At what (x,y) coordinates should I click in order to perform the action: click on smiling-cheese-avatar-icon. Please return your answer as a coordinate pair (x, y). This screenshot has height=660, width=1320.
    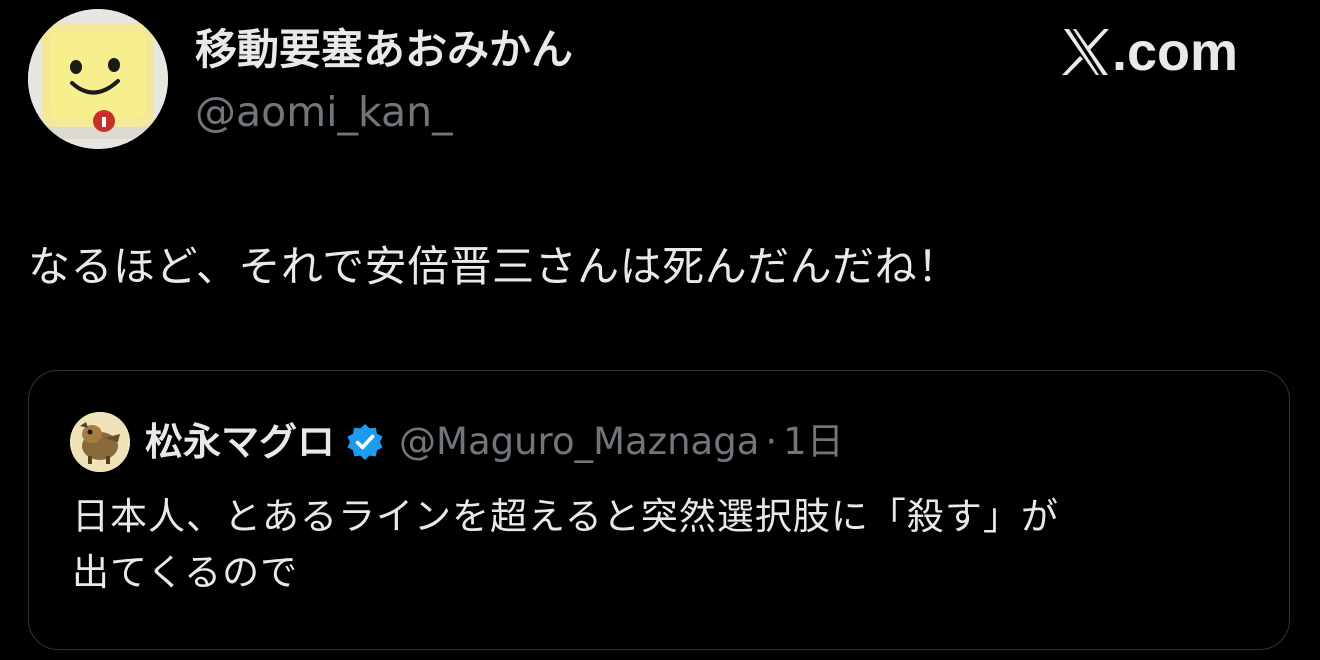
    Looking at the image, I should click on (98, 79).